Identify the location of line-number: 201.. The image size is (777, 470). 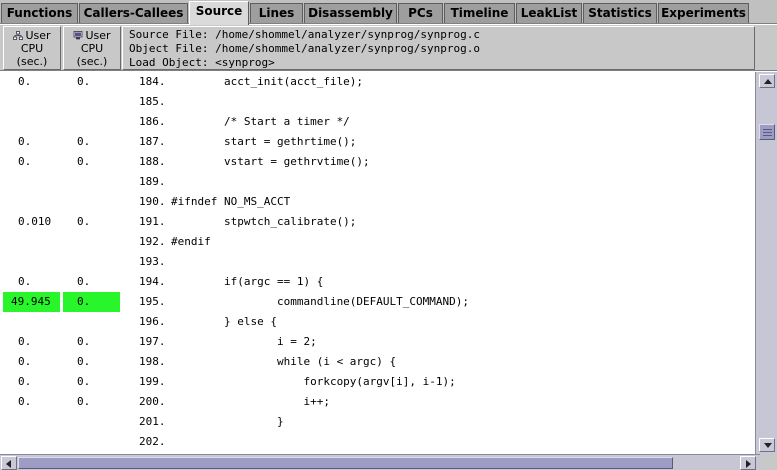
(152, 421).